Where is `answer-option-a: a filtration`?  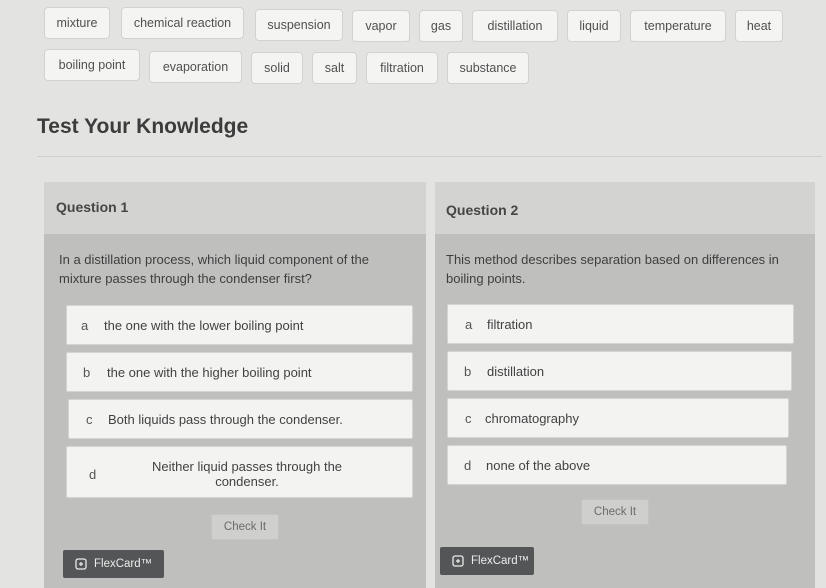 answer-option-a: a filtration is located at coordinates (620, 324).